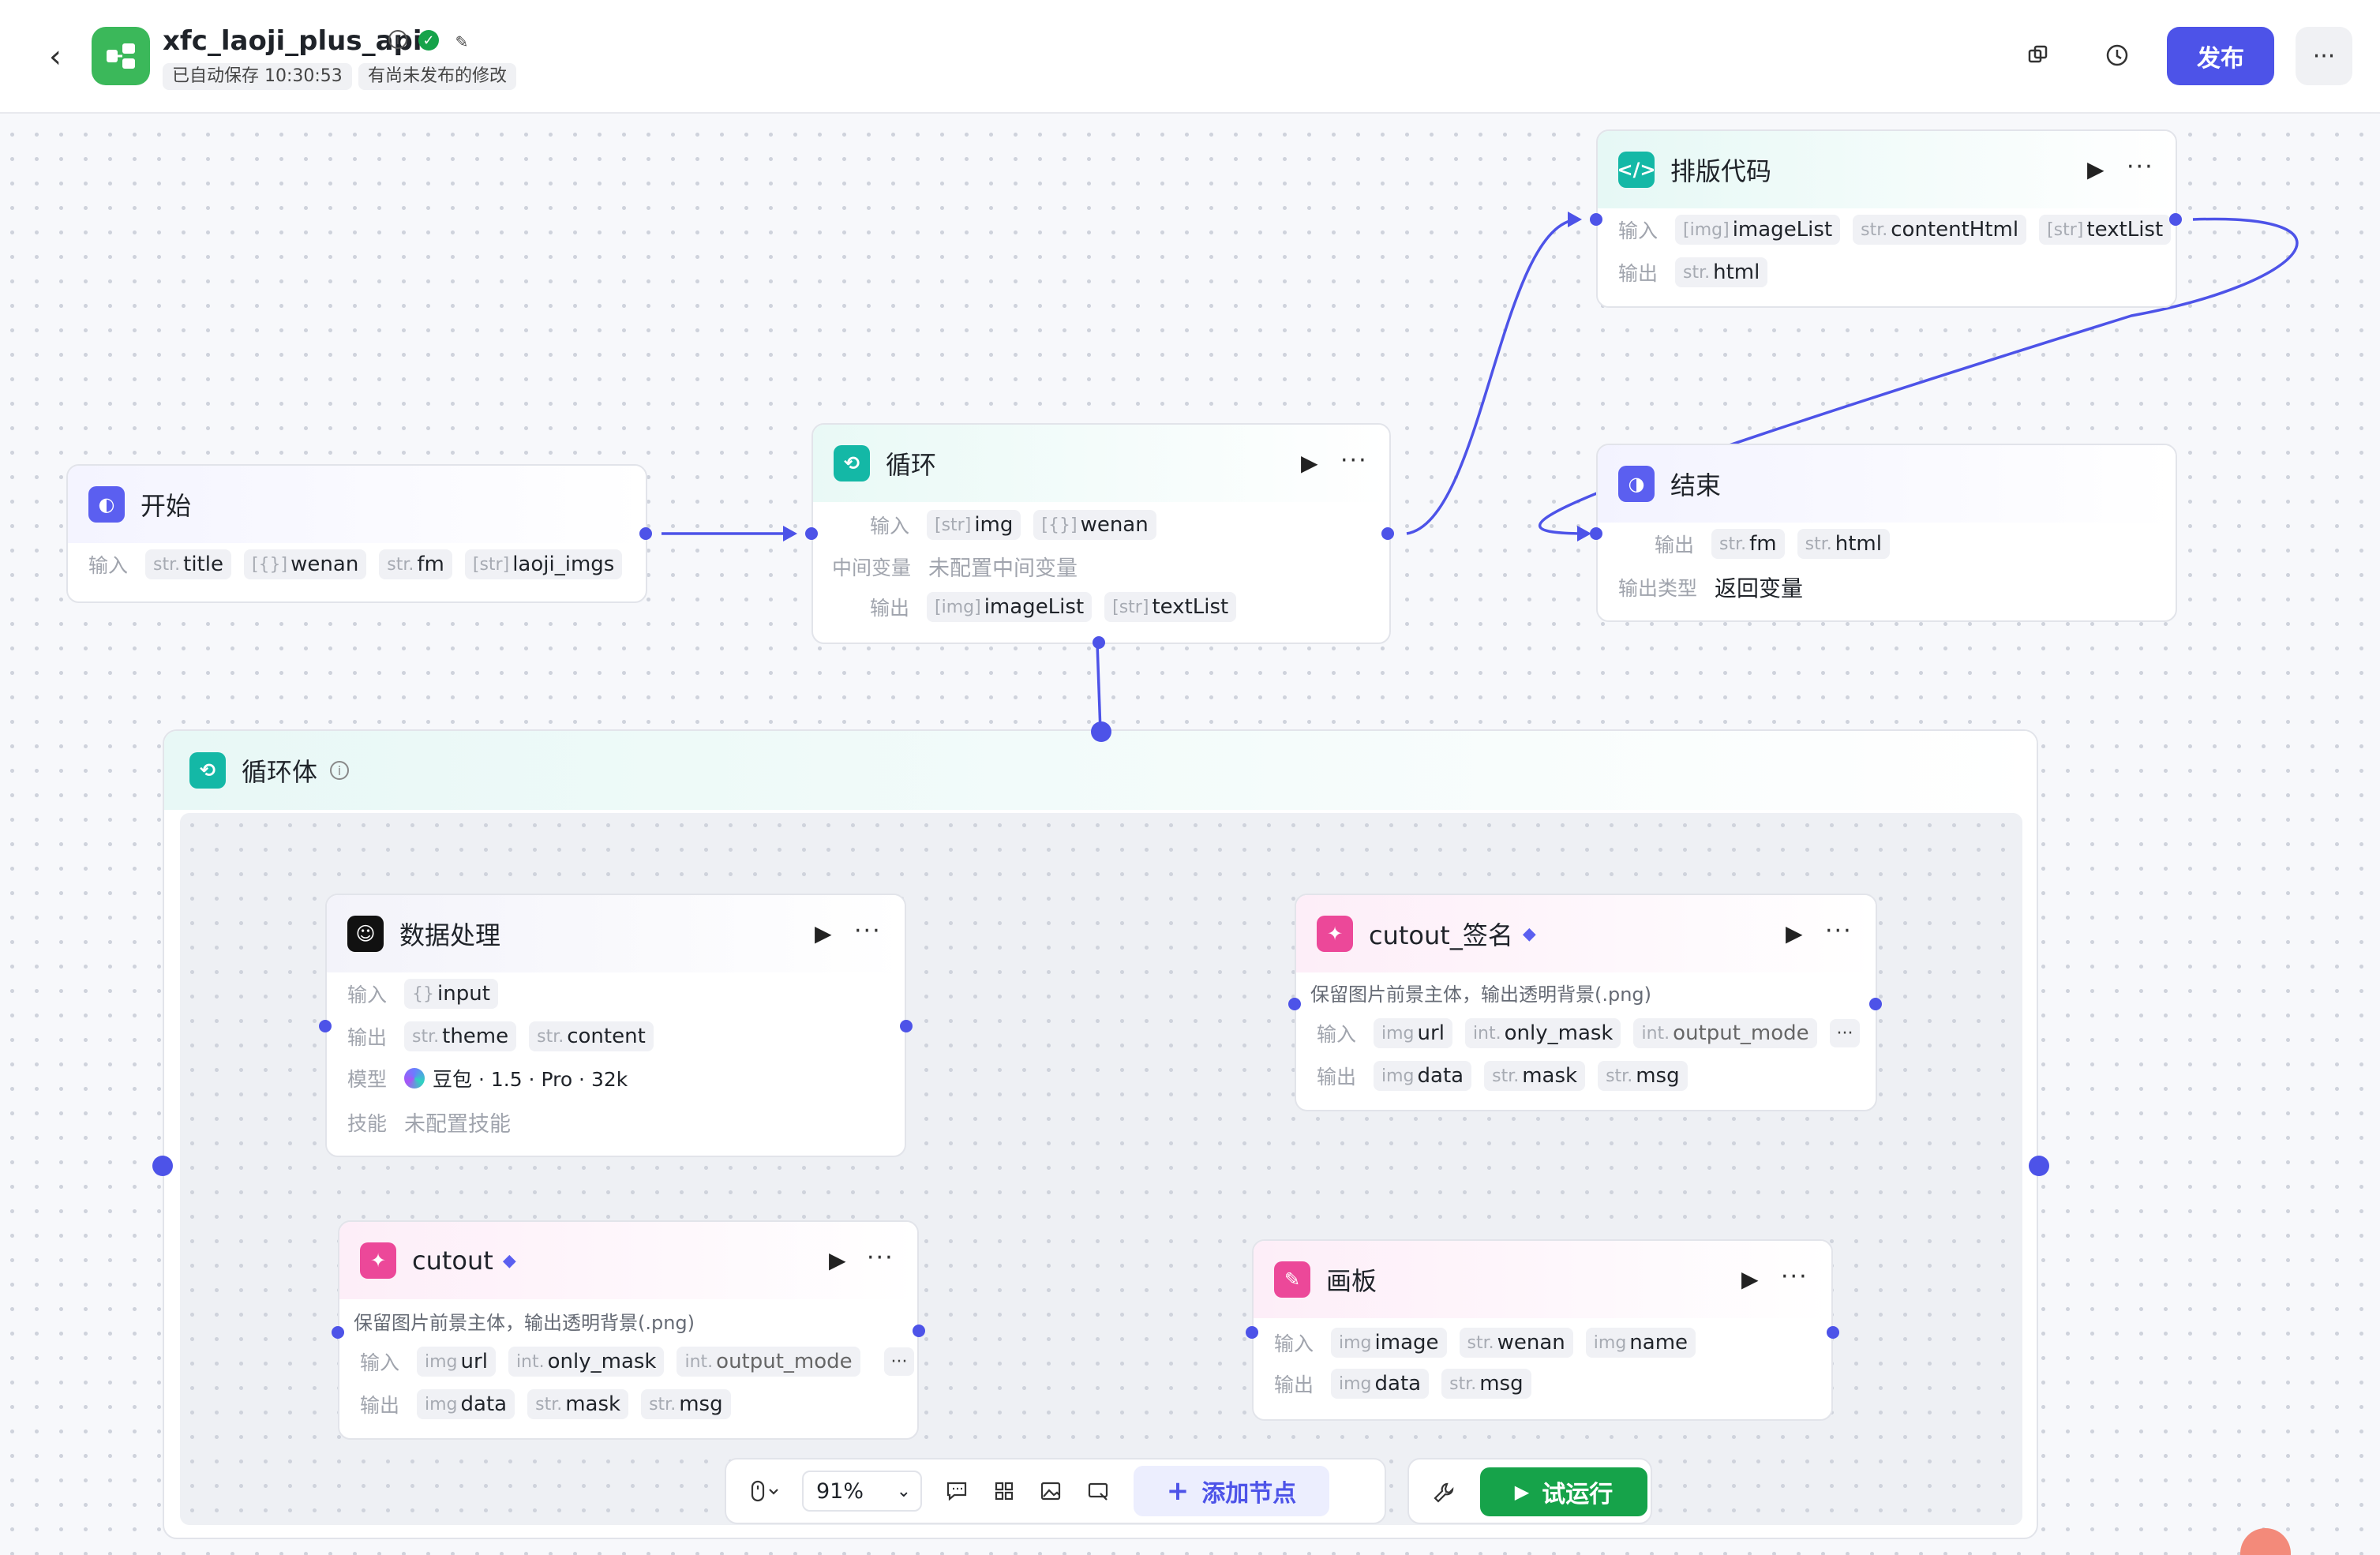 The width and height of the screenshot is (2380, 1555). I want to click on canvas-toolbar: 91% ⌄ + 添加节点, so click(1055, 1491).